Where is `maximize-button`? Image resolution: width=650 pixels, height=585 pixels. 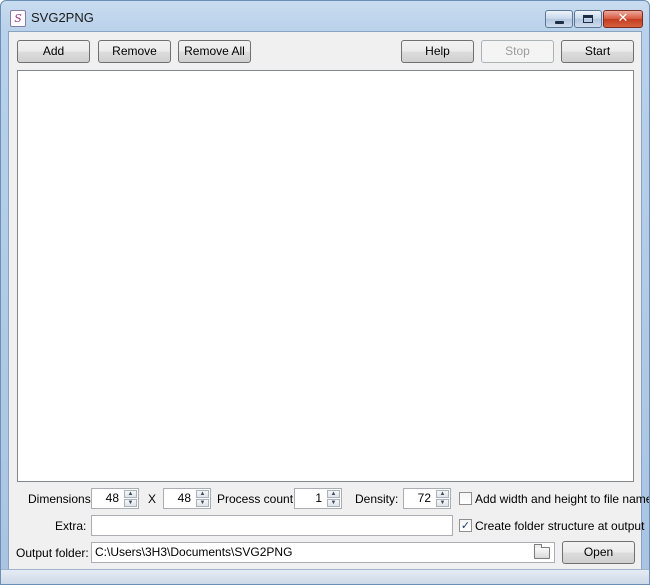
maximize-button is located at coordinates (588, 19).